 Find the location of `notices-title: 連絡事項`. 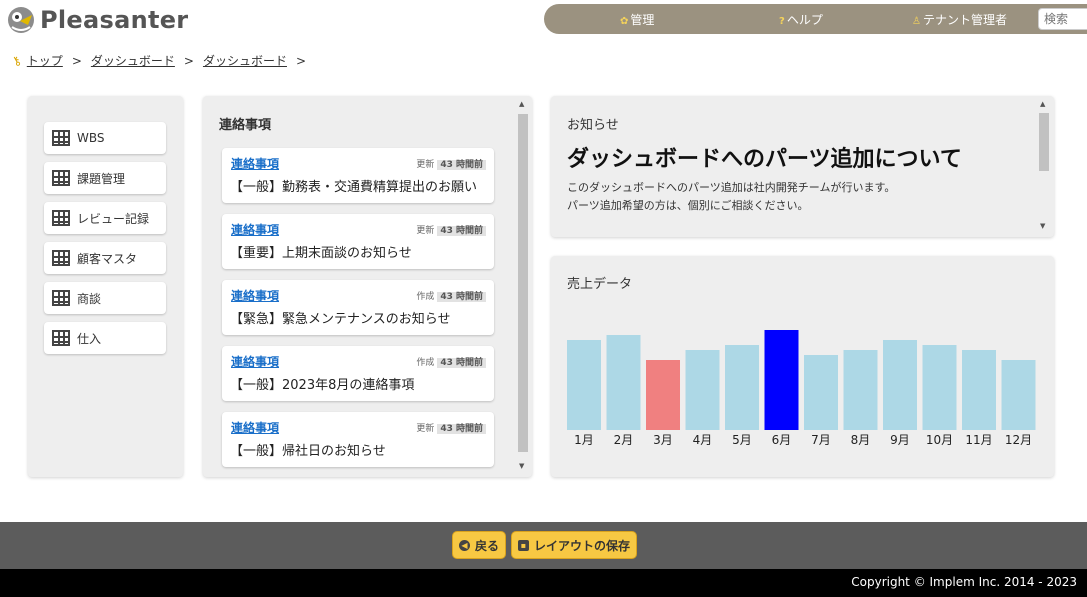

notices-title: 連絡事項 is located at coordinates (245, 125).